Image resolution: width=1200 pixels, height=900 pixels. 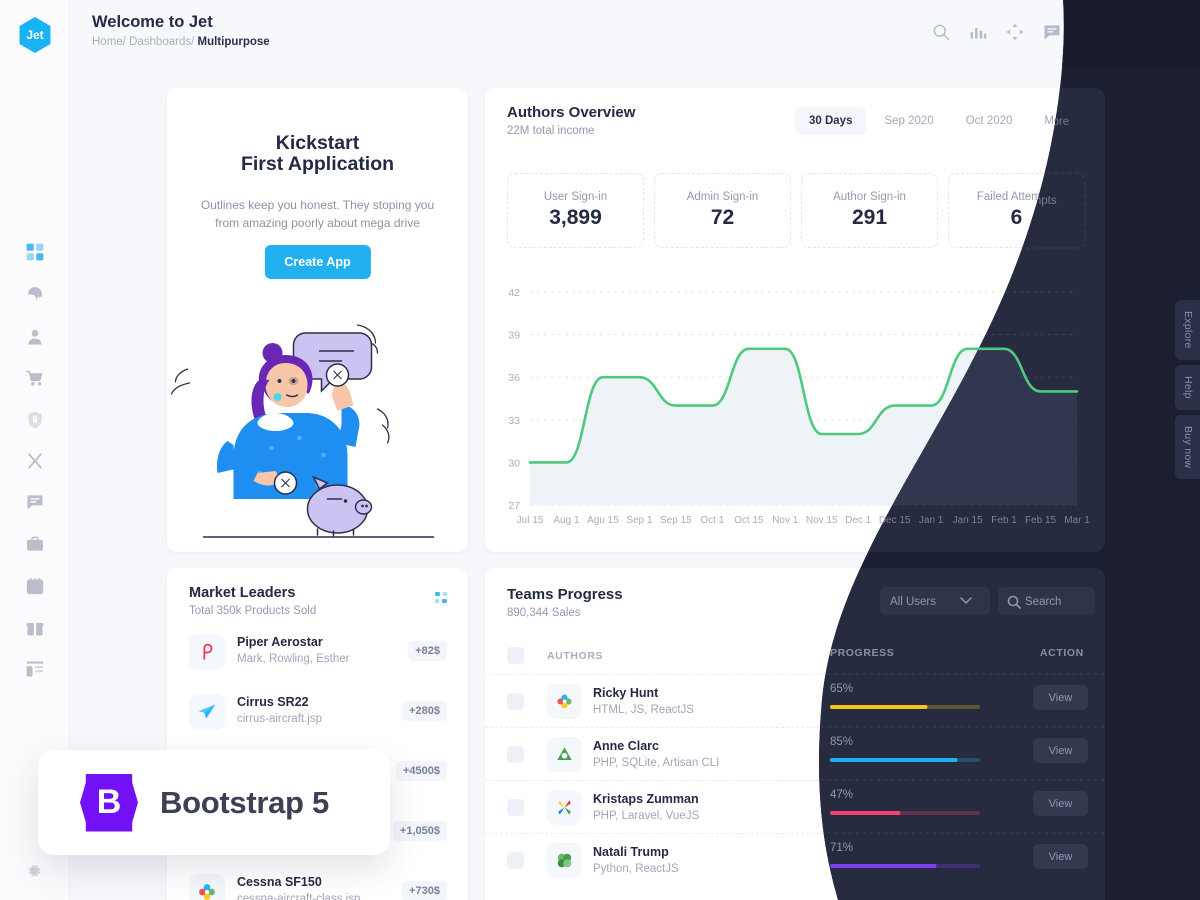 I want to click on svg-text: Jan 1, so click(x=931, y=520).